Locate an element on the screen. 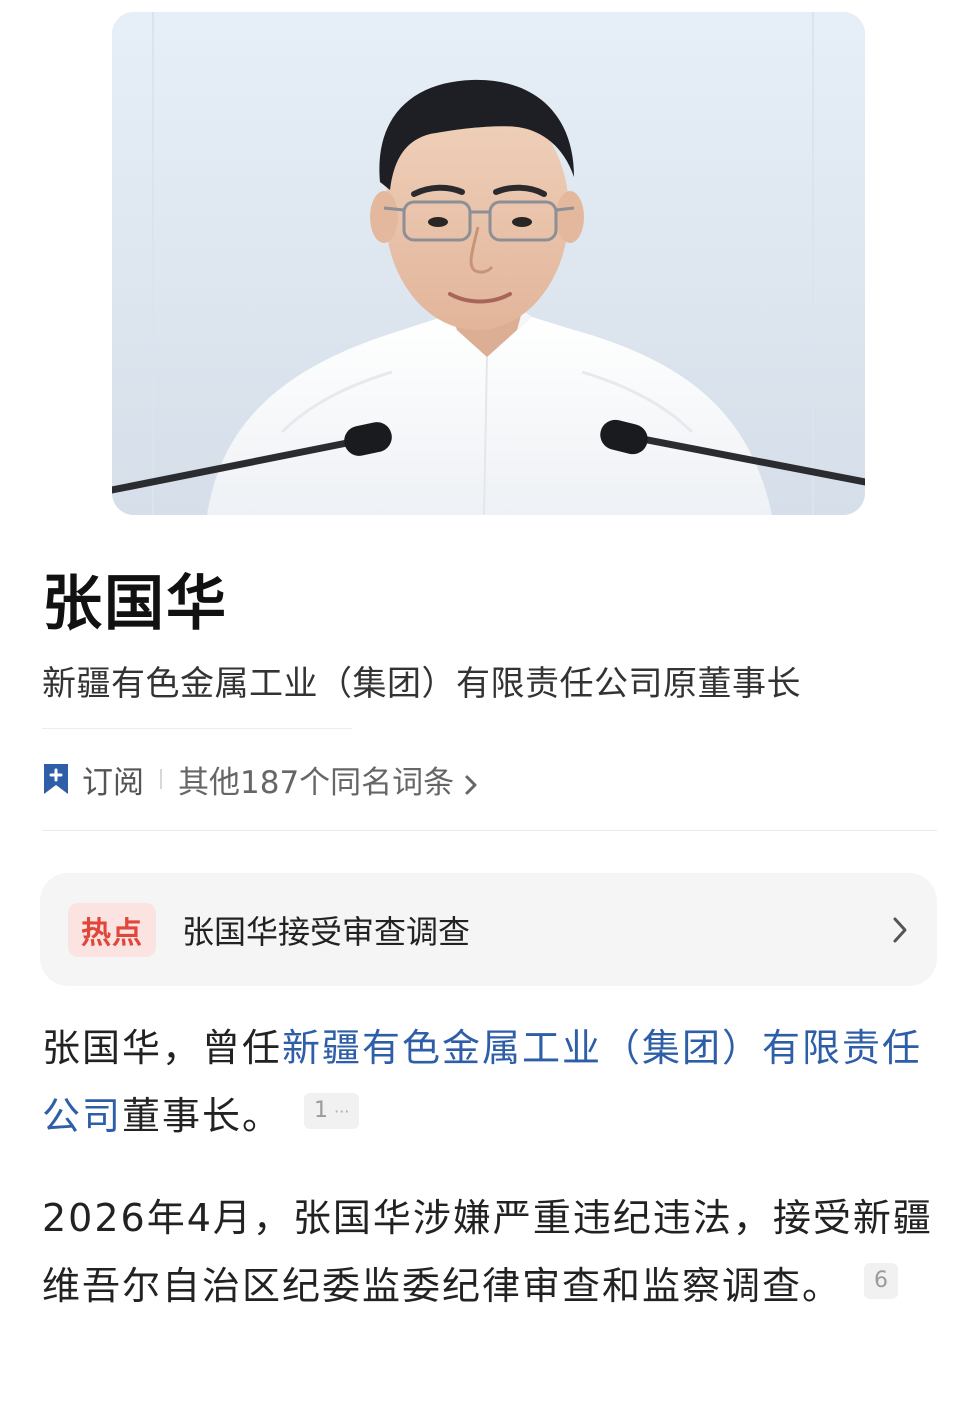 The image size is (974, 1427). hot-topic-card: 热点 张国华接受审查调查 is located at coordinates (488, 929).